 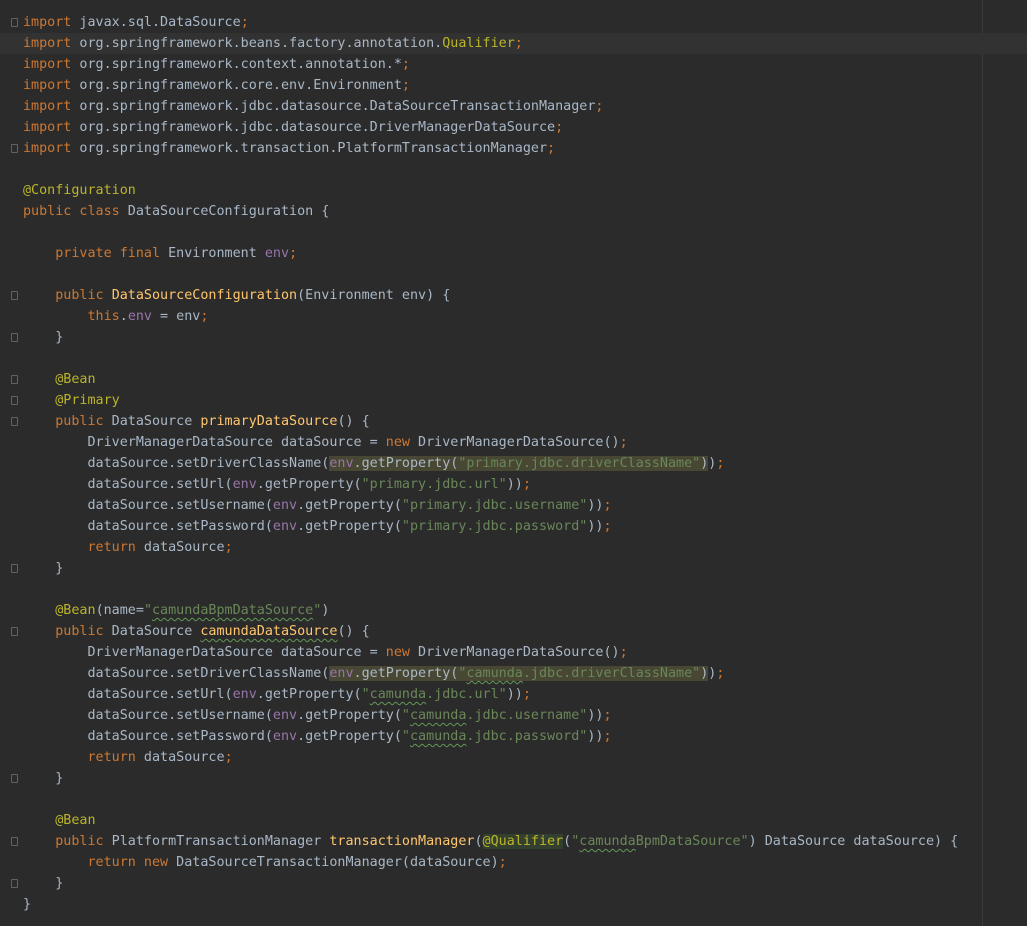 I want to click on code-token: DataSourceConfiguration {, so click(x=224, y=211).